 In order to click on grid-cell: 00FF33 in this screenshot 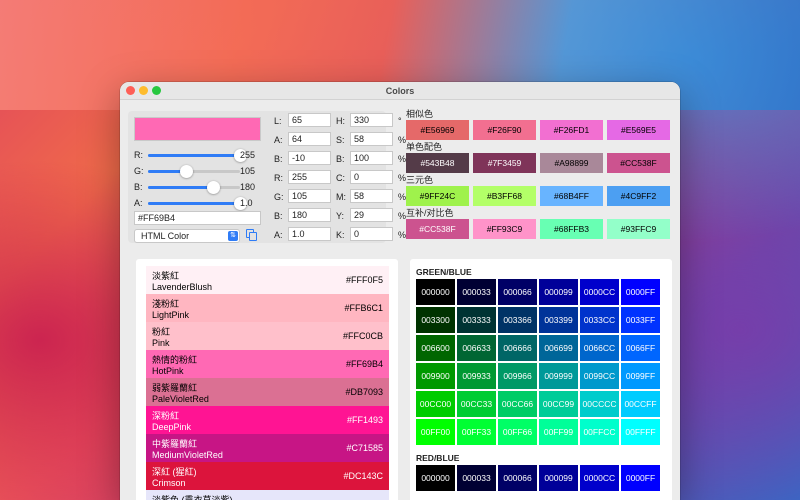, I will do `click(476, 432)`.